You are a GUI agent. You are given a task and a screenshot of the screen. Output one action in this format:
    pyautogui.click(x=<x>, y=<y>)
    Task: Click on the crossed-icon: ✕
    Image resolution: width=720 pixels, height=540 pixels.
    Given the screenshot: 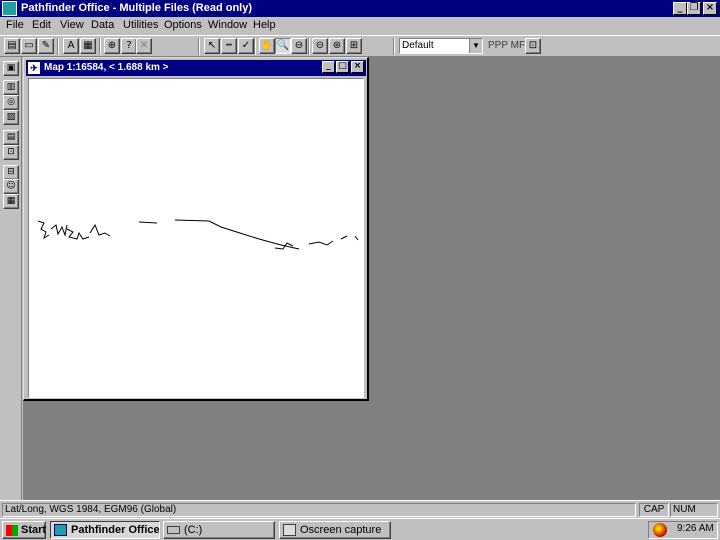 What is the action you would take?
    pyautogui.click(x=144, y=46)
    